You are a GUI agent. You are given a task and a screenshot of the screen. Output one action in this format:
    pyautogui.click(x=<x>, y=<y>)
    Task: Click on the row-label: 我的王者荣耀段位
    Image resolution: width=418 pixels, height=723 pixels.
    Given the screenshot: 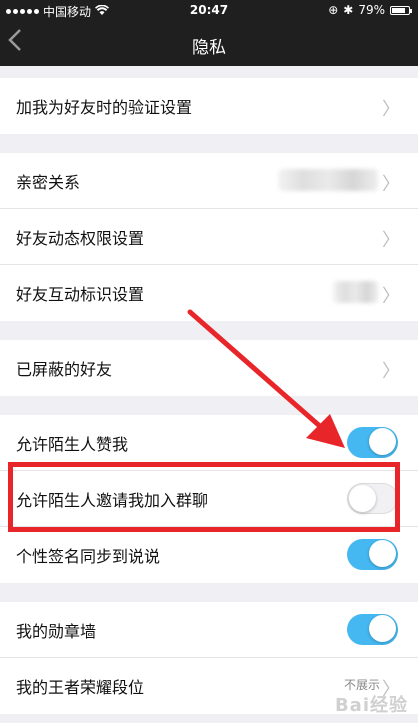 What is the action you would take?
    pyautogui.click(x=80, y=687)
    